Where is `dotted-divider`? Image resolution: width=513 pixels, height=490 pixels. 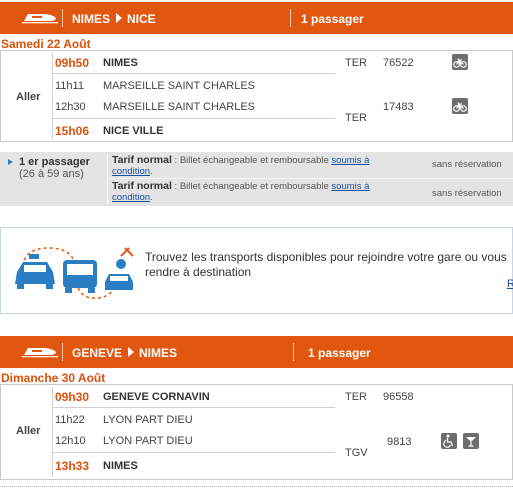 dotted-divider is located at coordinates (256, 486).